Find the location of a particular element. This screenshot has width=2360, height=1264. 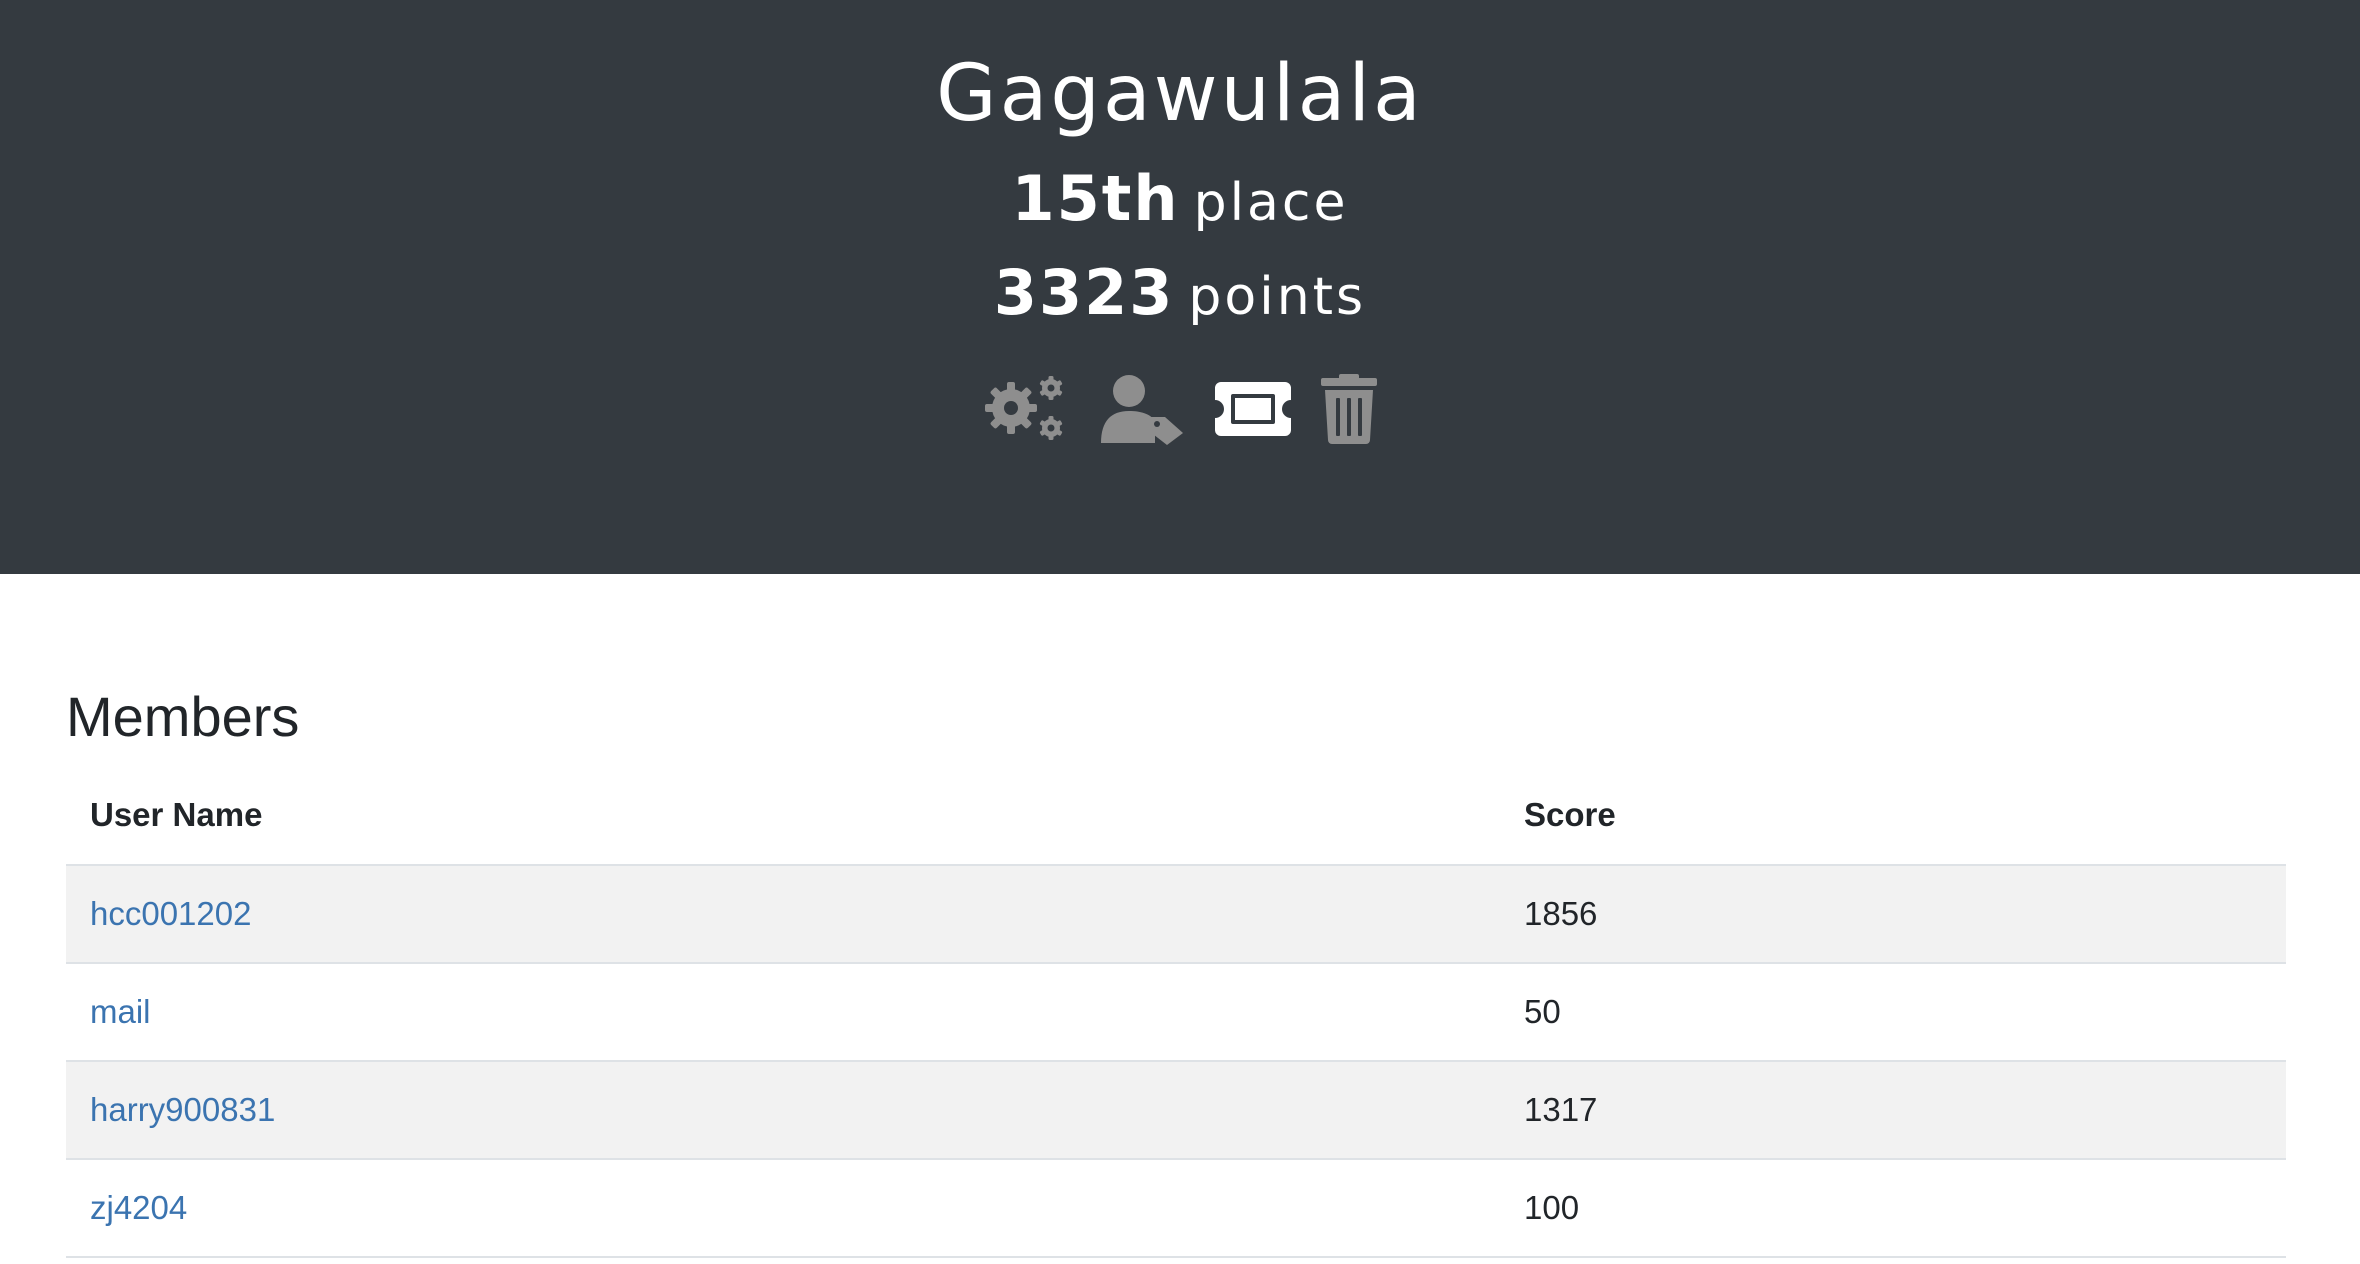

gears-icon is located at coordinates (1026, 409).